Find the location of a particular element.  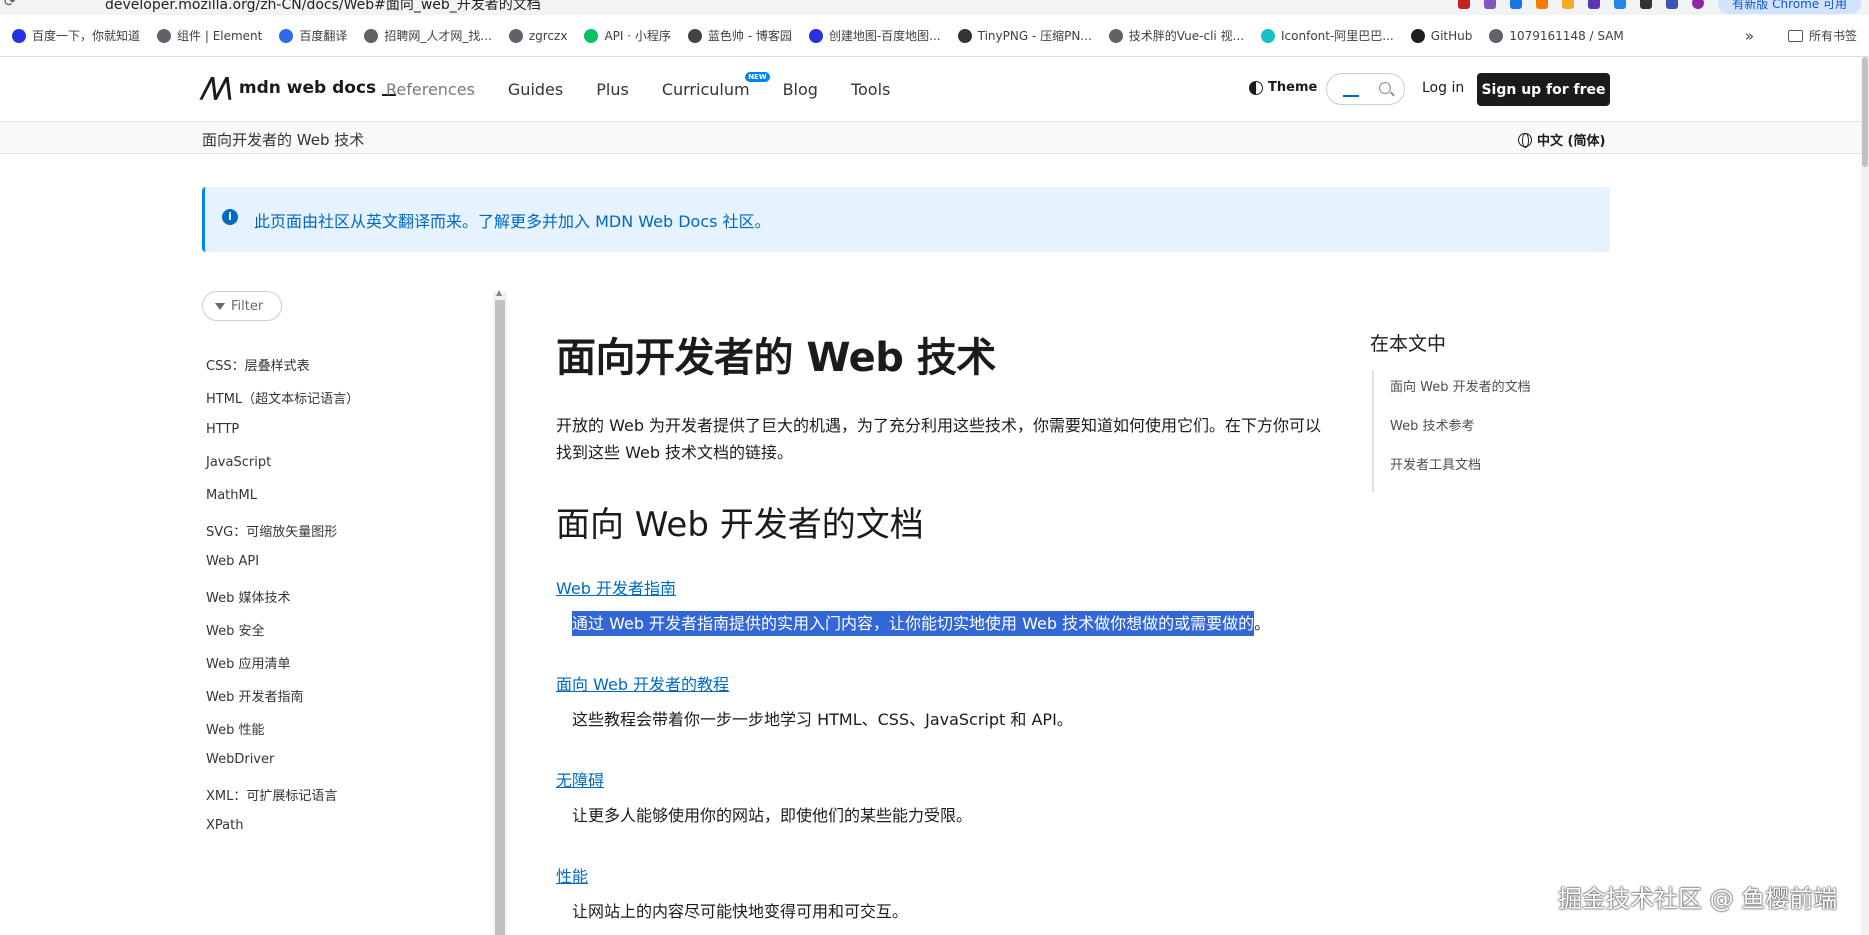

sidebar-item: SVG：可缩放矢量图形 is located at coordinates (271, 530).